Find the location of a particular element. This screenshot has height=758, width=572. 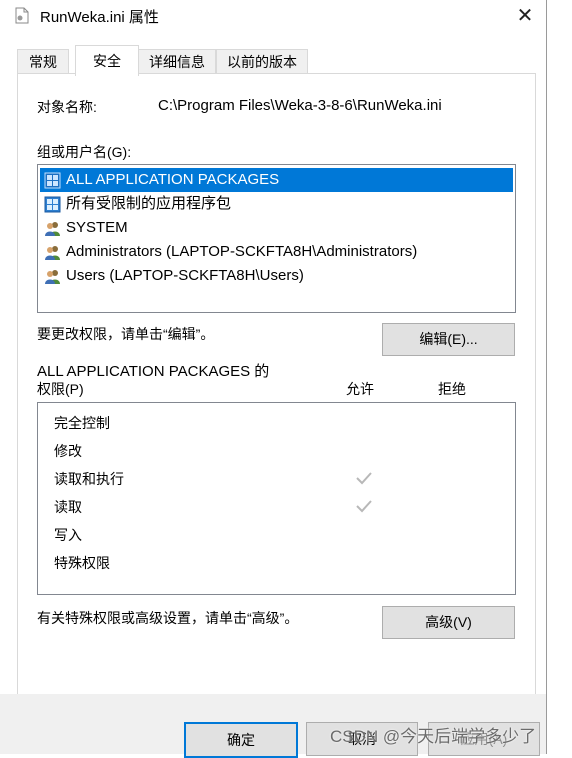

advanced-button: 高级(V) is located at coordinates (448, 622).